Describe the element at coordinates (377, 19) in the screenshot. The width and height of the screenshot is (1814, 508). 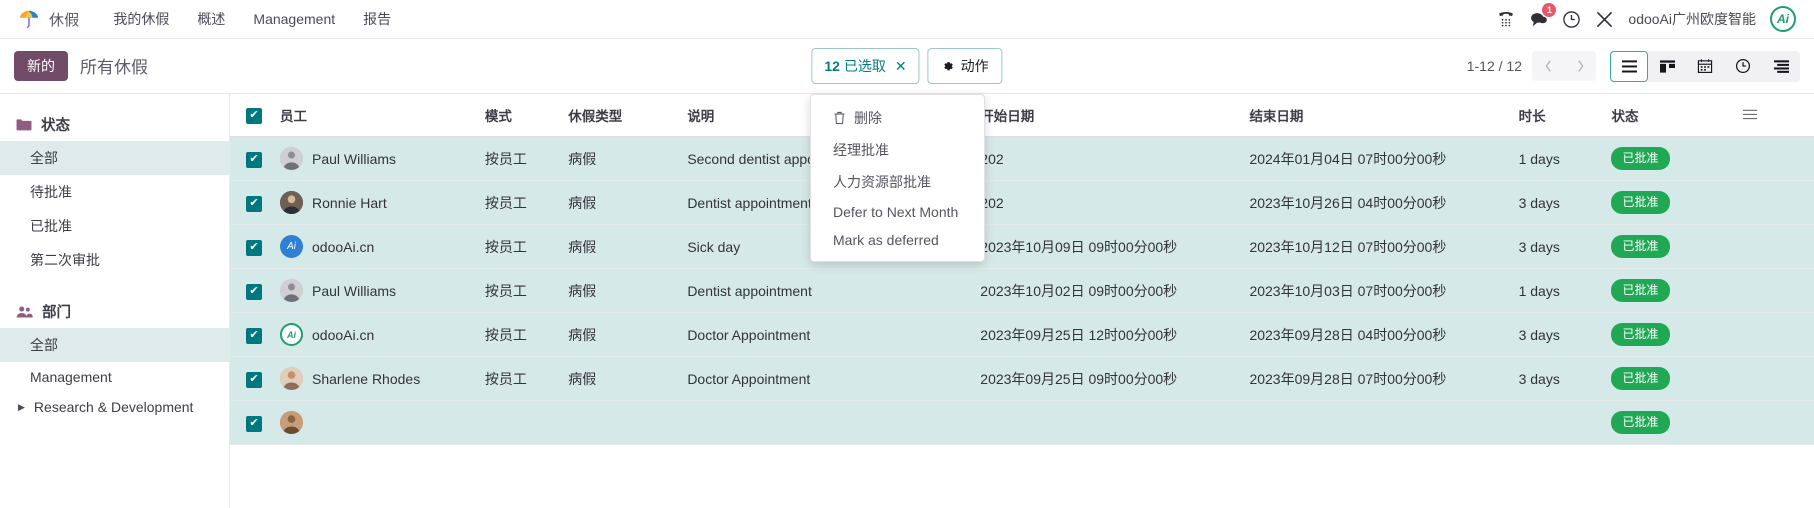
I see `nav-item-reporting: 报告` at that location.